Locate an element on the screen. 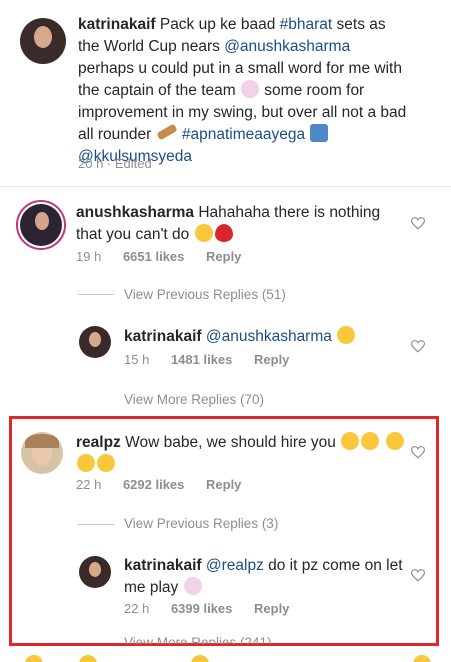 The width and height of the screenshot is (451, 662). view-previous-replies-1: View Previous Replies (51) is located at coordinates (205, 294).